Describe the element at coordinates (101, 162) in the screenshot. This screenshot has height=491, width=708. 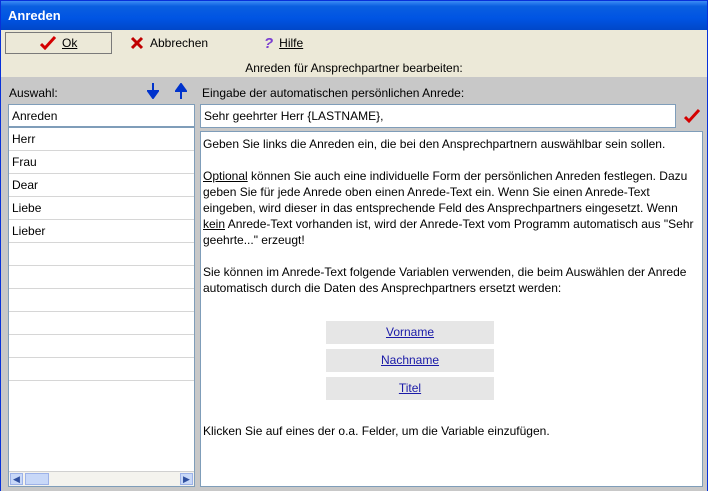
I see `list-item: Frau` at that location.